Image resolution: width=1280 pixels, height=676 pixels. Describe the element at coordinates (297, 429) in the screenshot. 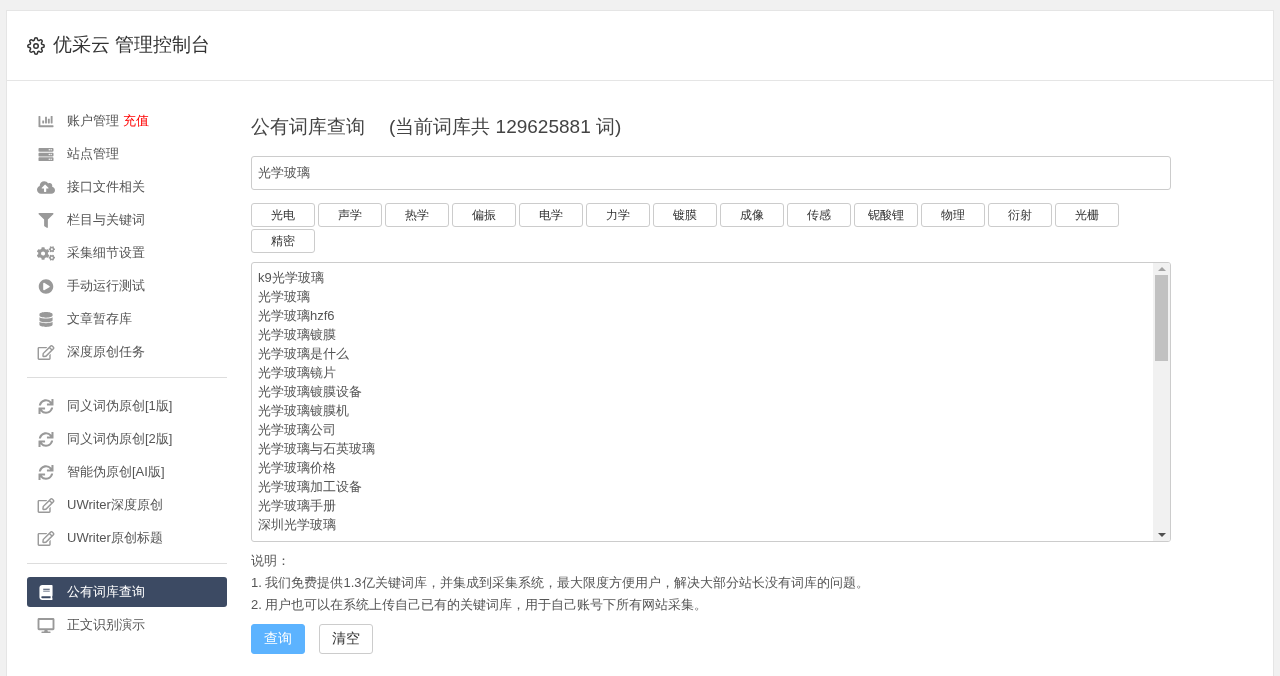

I see `result-line: 光学玻璃公司` at that location.